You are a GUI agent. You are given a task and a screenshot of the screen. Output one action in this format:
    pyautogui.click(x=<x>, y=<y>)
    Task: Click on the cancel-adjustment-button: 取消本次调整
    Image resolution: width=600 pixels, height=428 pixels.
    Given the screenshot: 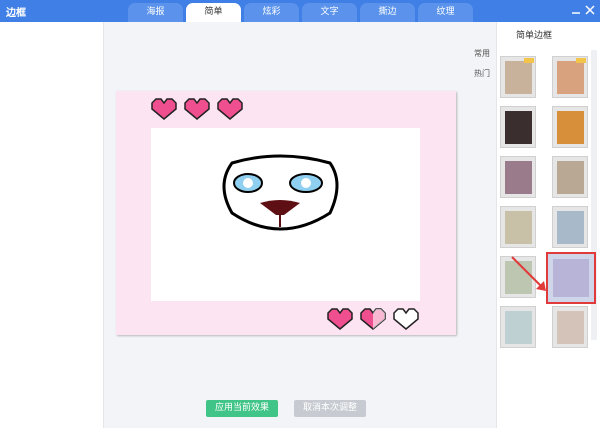 What is the action you would take?
    pyautogui.click(x=330, y=408)
    